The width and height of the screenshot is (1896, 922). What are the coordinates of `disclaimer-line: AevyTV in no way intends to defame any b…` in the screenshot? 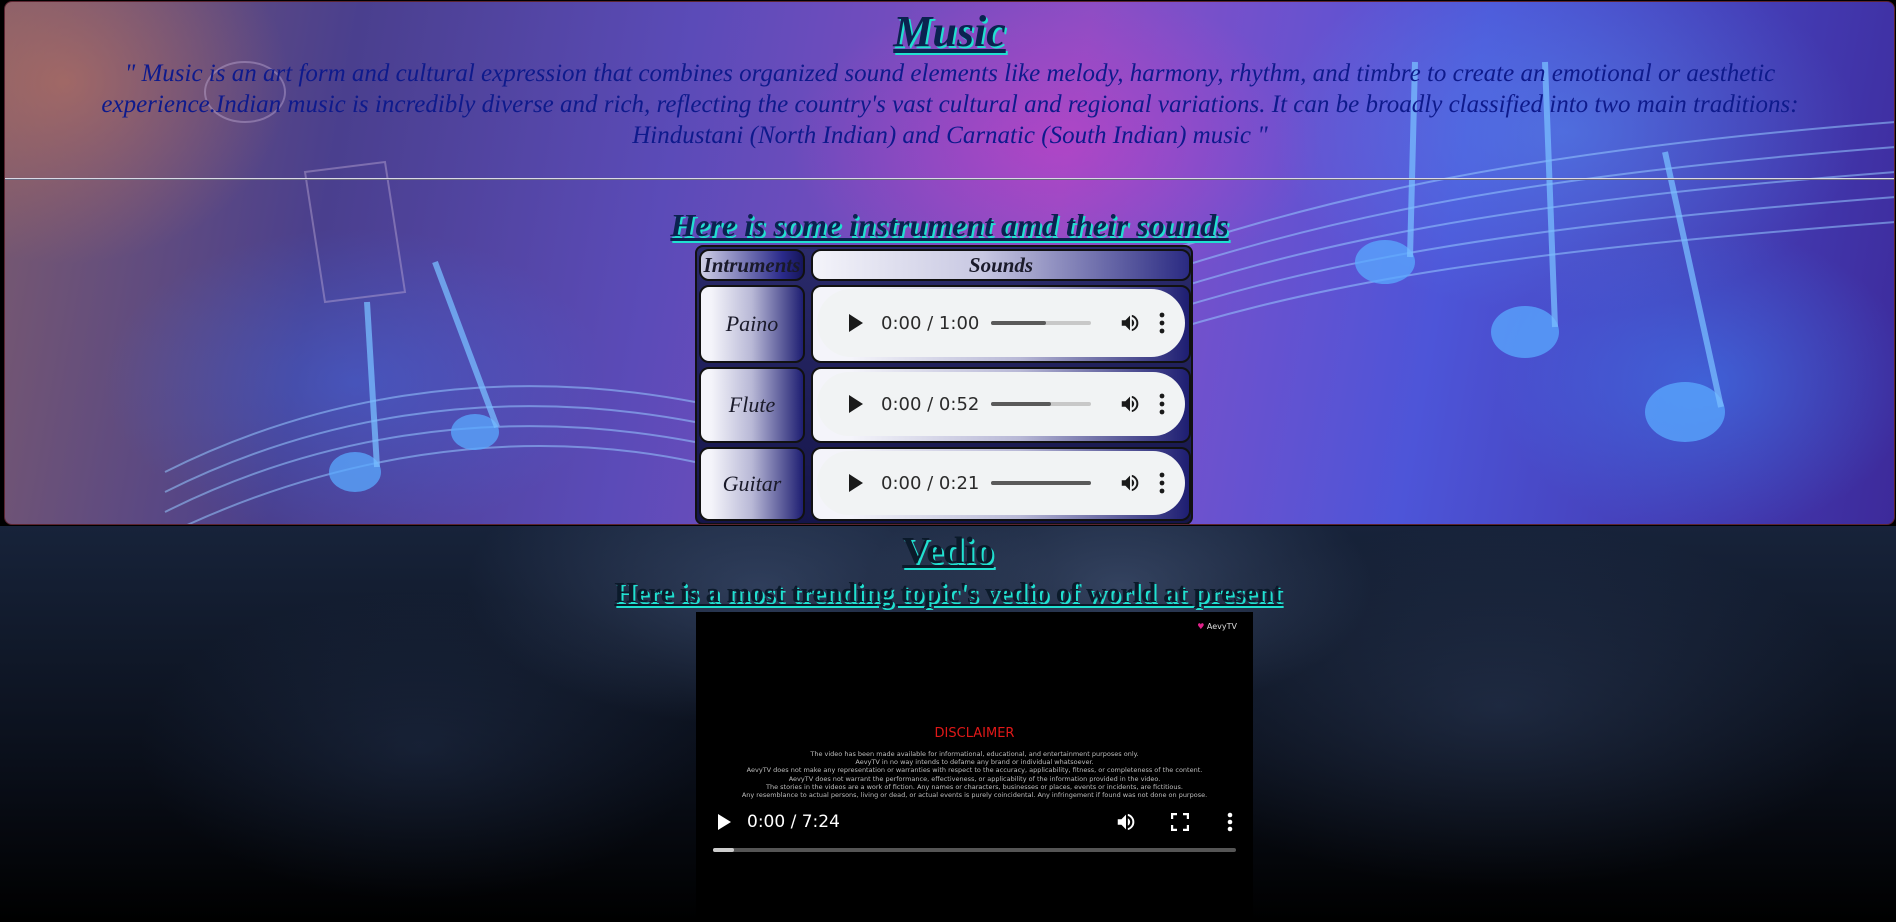 It's located at (974, 762).